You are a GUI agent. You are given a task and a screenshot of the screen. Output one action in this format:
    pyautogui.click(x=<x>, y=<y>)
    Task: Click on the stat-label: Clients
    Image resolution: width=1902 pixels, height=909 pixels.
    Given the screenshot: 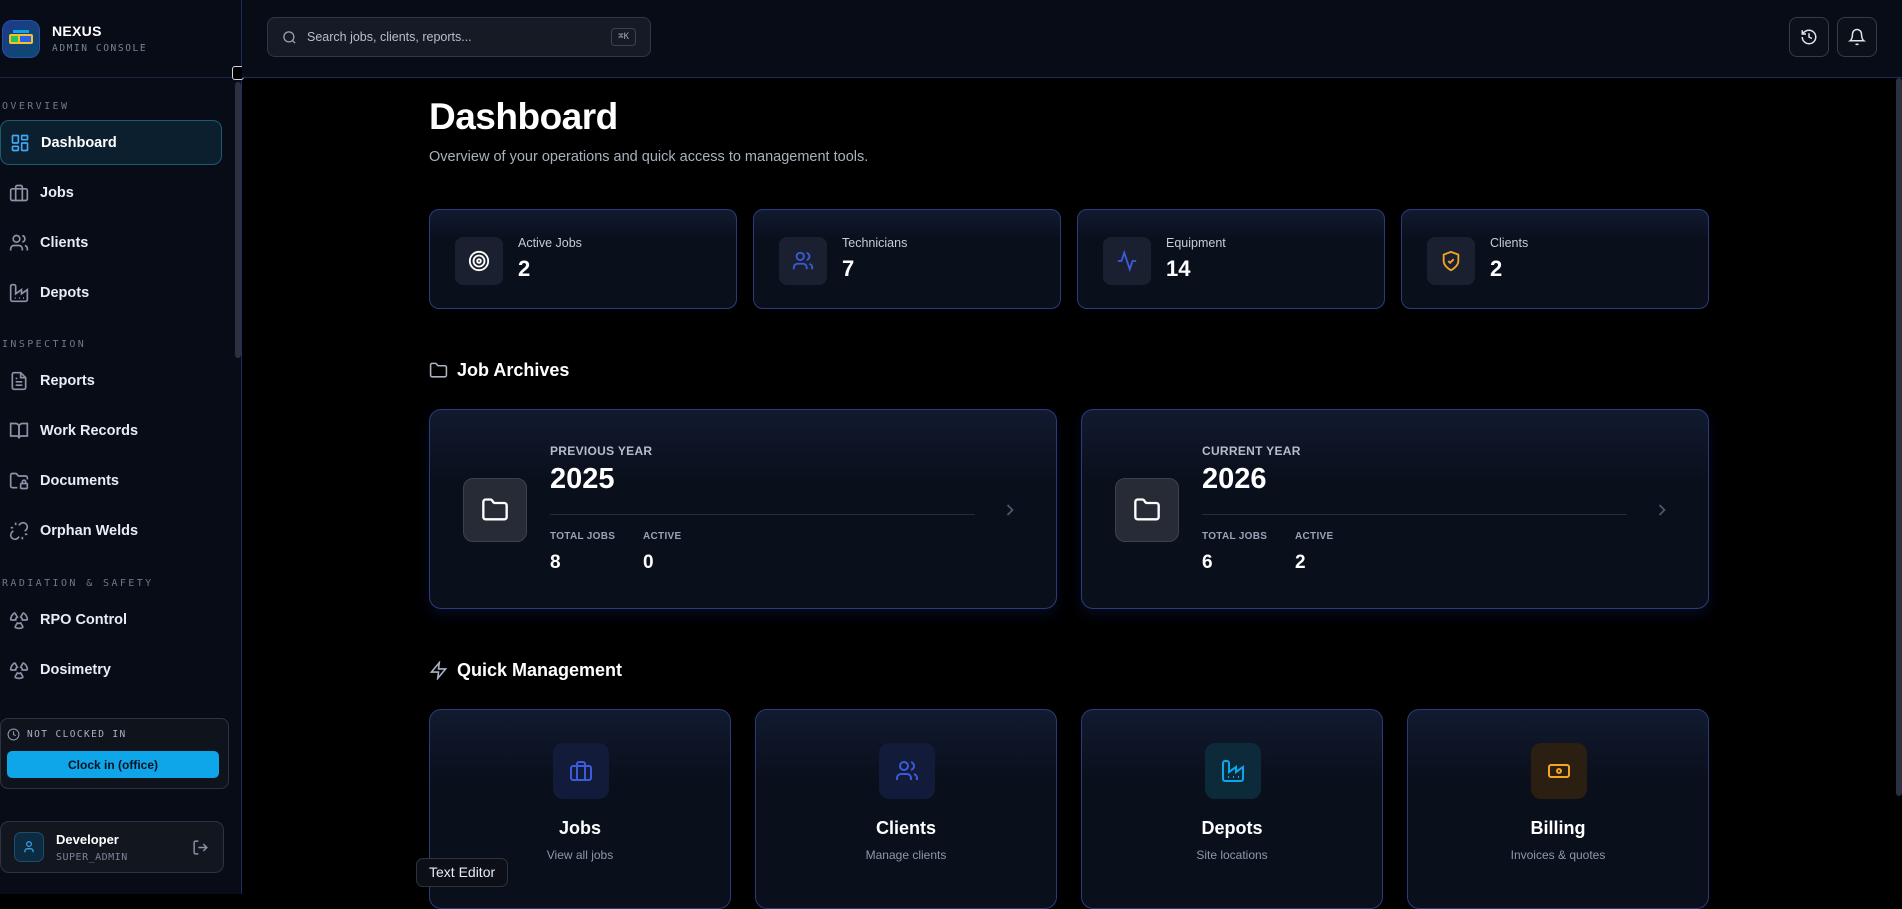 What is the action you would take?
    pyautogui.click(x=1509, y=243)
    